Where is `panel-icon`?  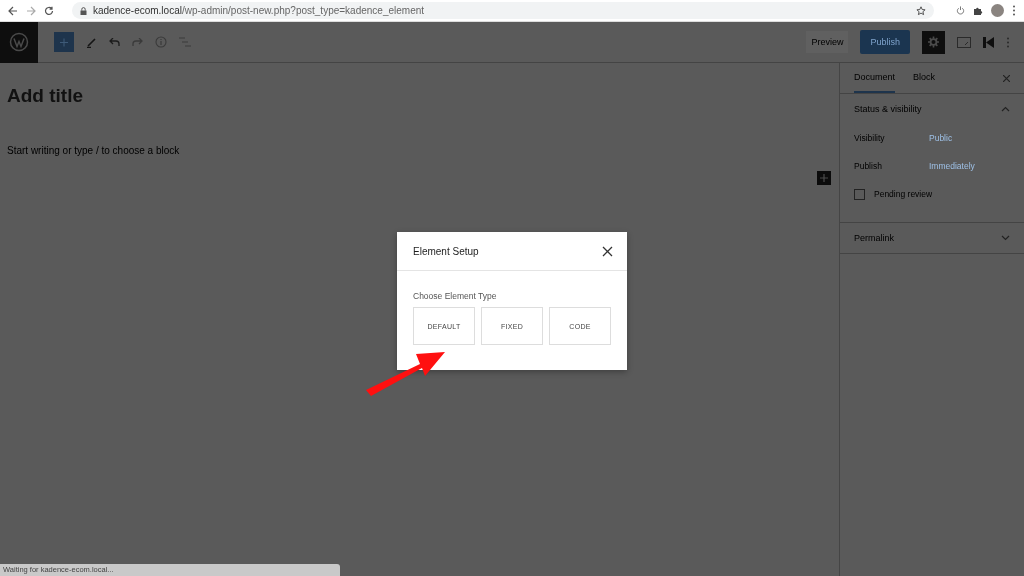
panel-icon is located at coordinates (964, 42).